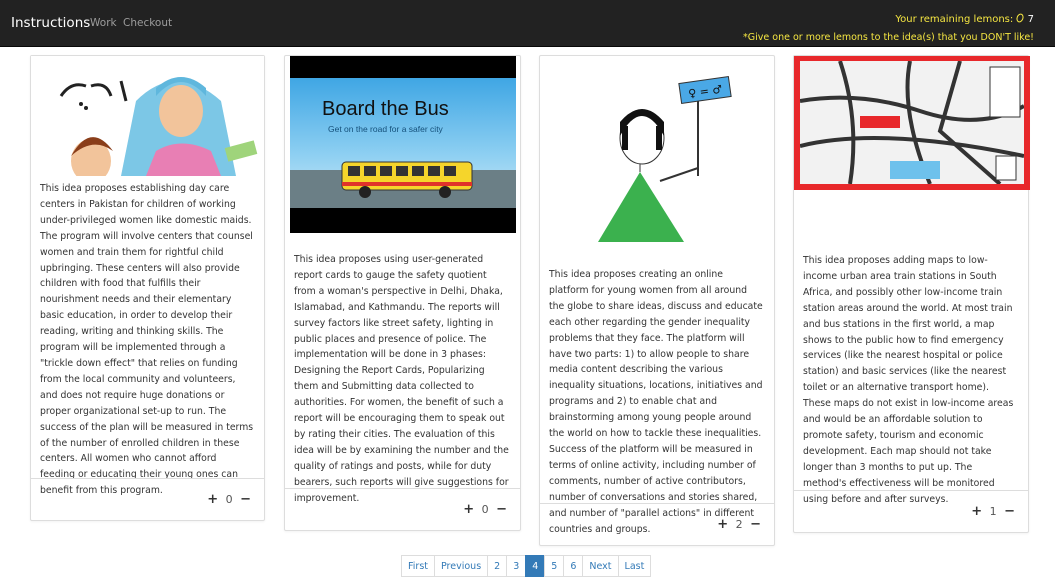 This screenshot has width=1055, height=578. What do you see at coordinates (50, 23) in the screenshot?
I see `nav-brand: Instructions` at bounding box center [50, 23].